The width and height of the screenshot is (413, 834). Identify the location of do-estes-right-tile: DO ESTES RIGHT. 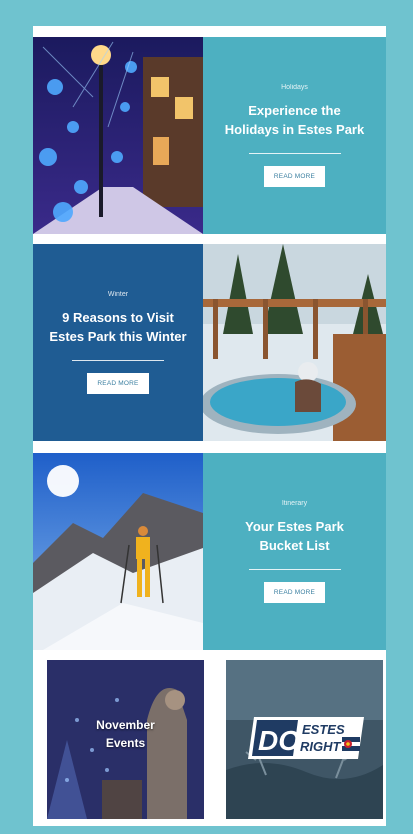
(304, 739).